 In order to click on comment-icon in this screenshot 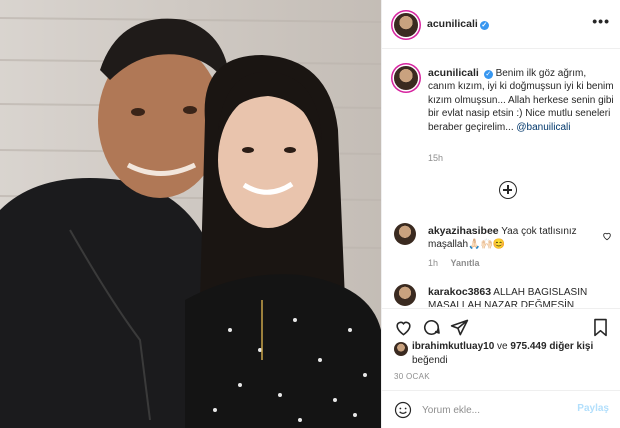, I will do `click(431, 327)`.